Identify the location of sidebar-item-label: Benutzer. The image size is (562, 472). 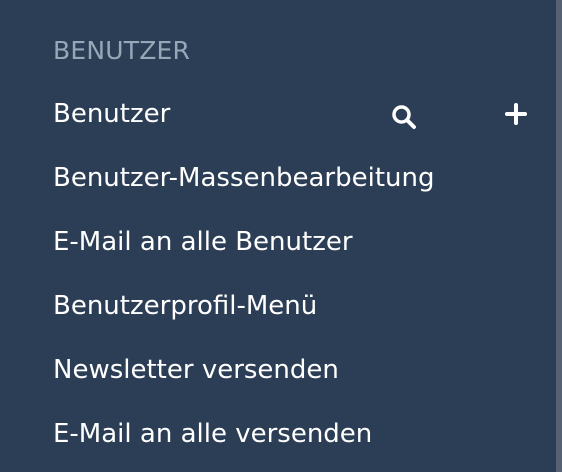
(112, 114).